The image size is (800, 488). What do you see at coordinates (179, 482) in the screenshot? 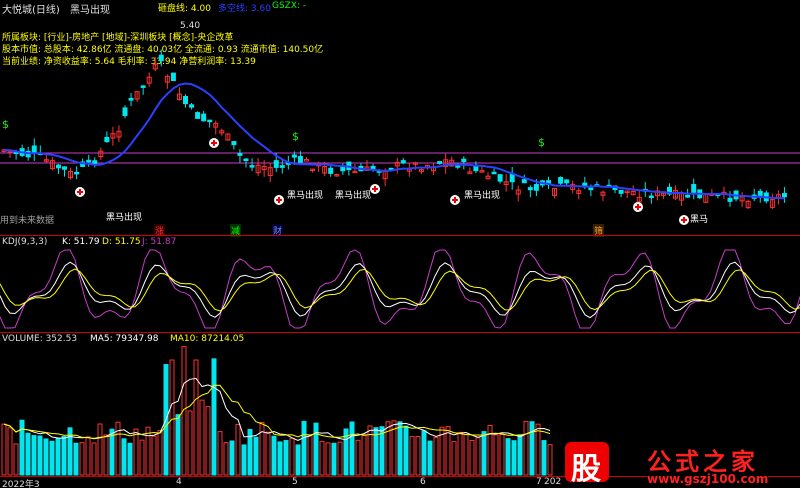
I see `xaxis-label-apr: 4` at bounding box center [179, 482].